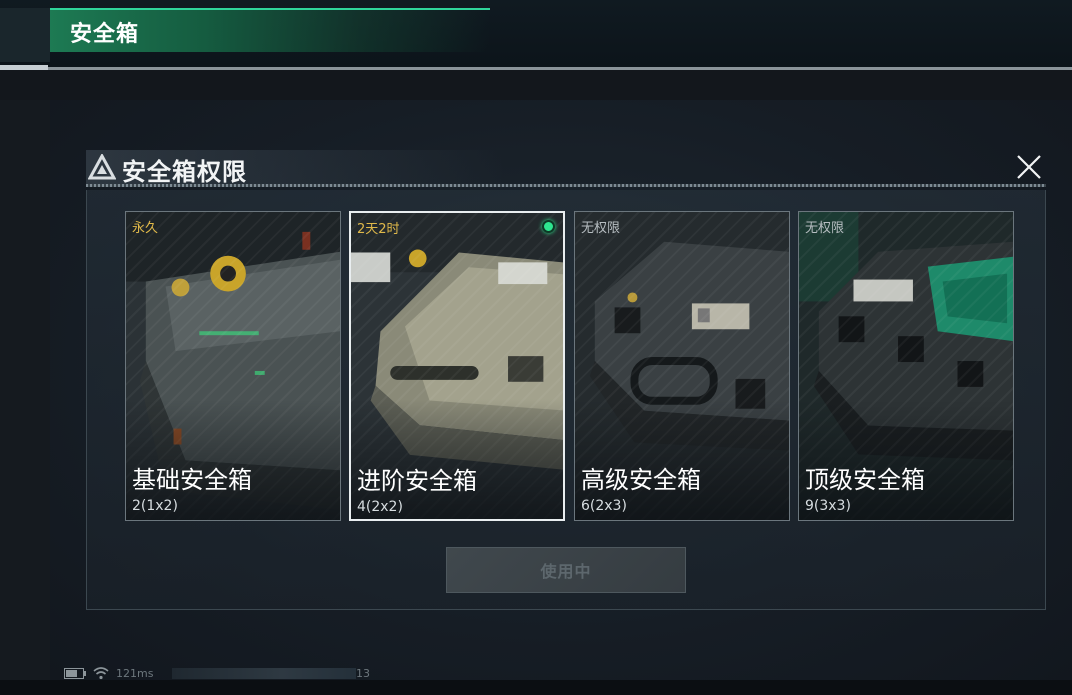  I want to click on header-shadow, so click(536, 85).